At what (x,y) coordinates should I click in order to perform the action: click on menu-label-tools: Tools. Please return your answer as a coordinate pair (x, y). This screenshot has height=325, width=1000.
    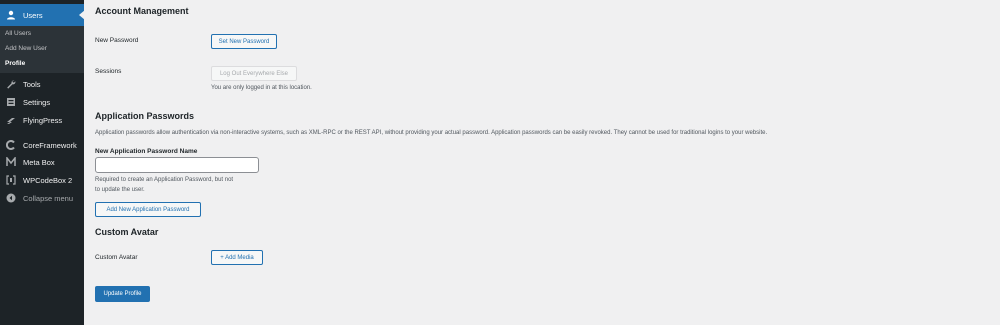
    Looking at the image, I should click on (32, 84).